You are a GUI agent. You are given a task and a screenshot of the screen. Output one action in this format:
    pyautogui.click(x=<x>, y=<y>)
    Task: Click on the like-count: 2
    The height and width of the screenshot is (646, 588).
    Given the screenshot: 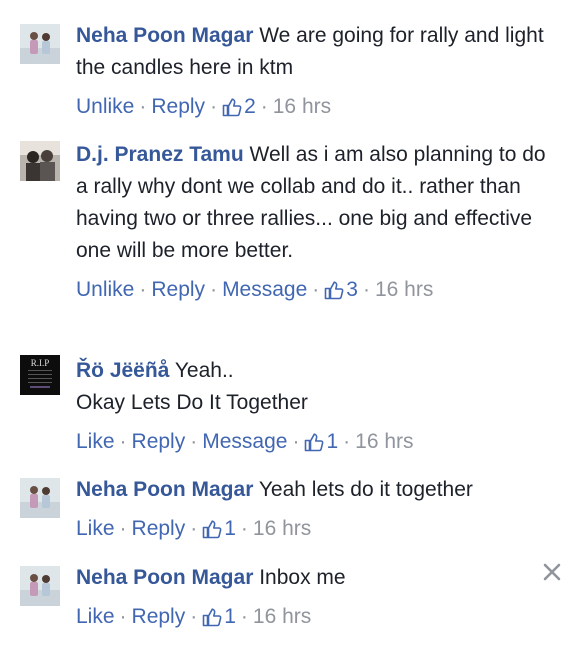 What is the action you would take?
    pyautogui.click(x=239, y=106)
    